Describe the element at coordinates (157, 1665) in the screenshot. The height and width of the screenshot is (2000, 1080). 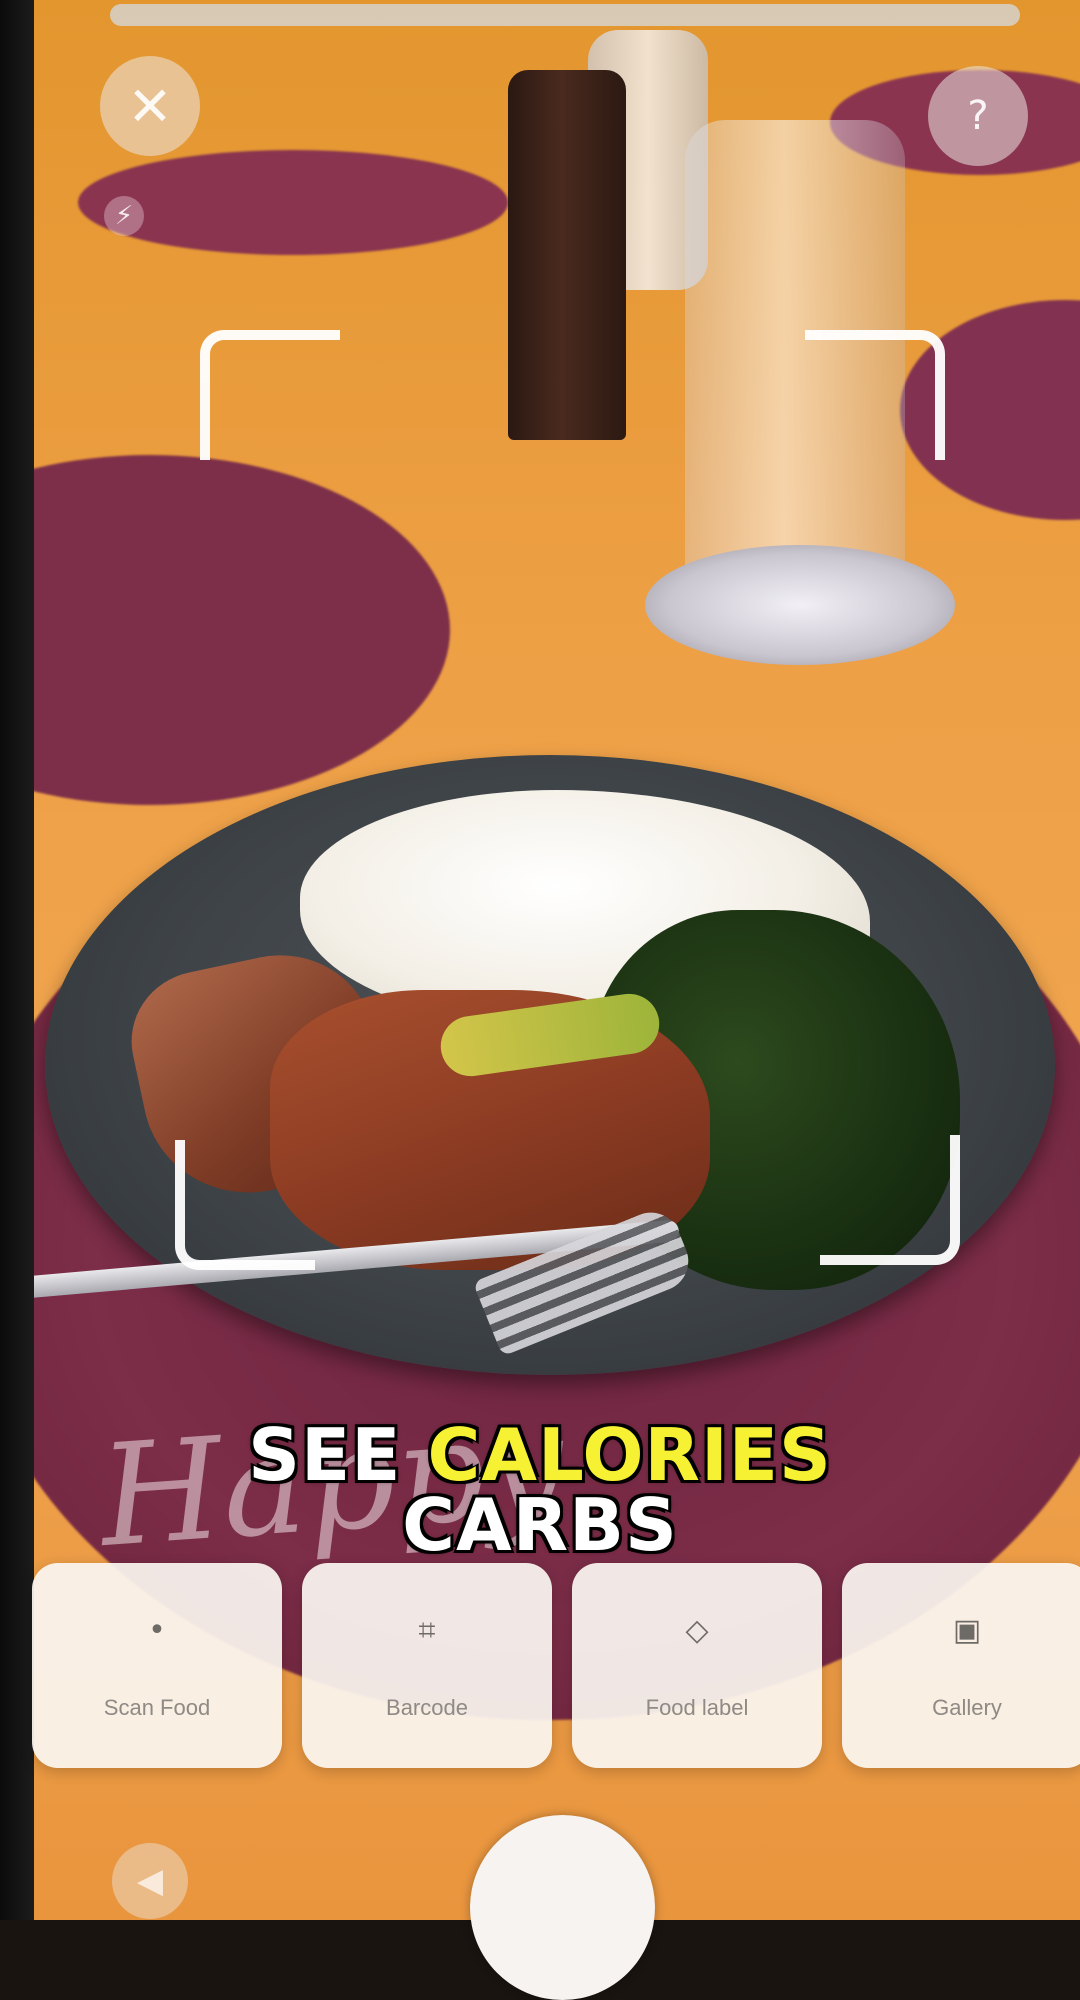
I see `mode-scan-food: • Scan Food` at that location.